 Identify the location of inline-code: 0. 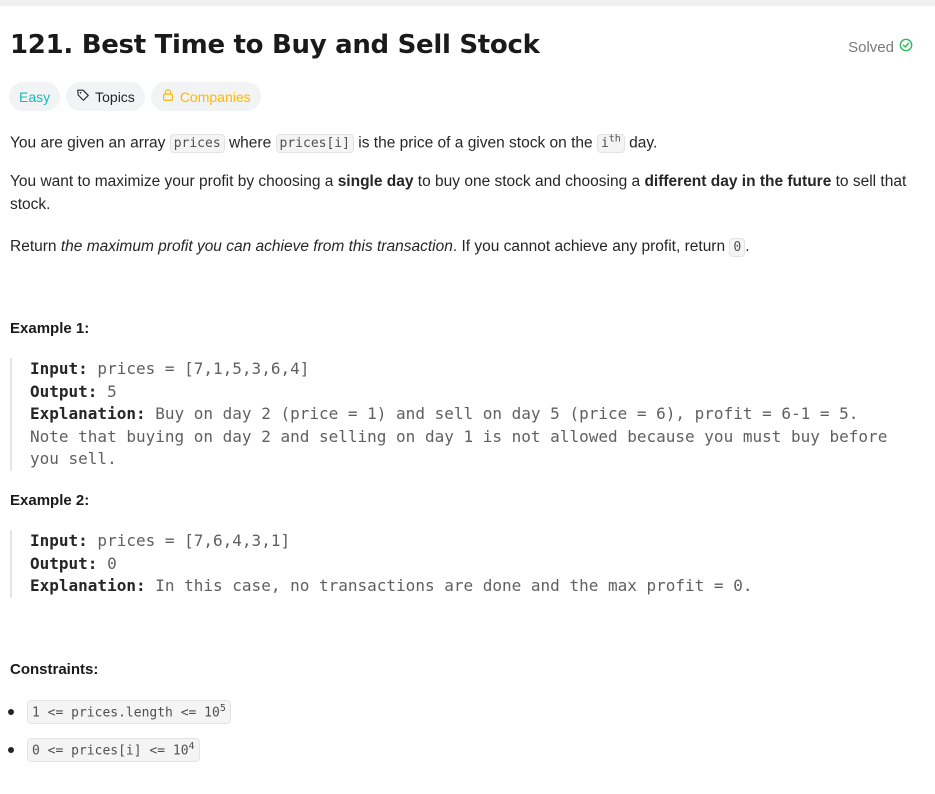
(737, 247).